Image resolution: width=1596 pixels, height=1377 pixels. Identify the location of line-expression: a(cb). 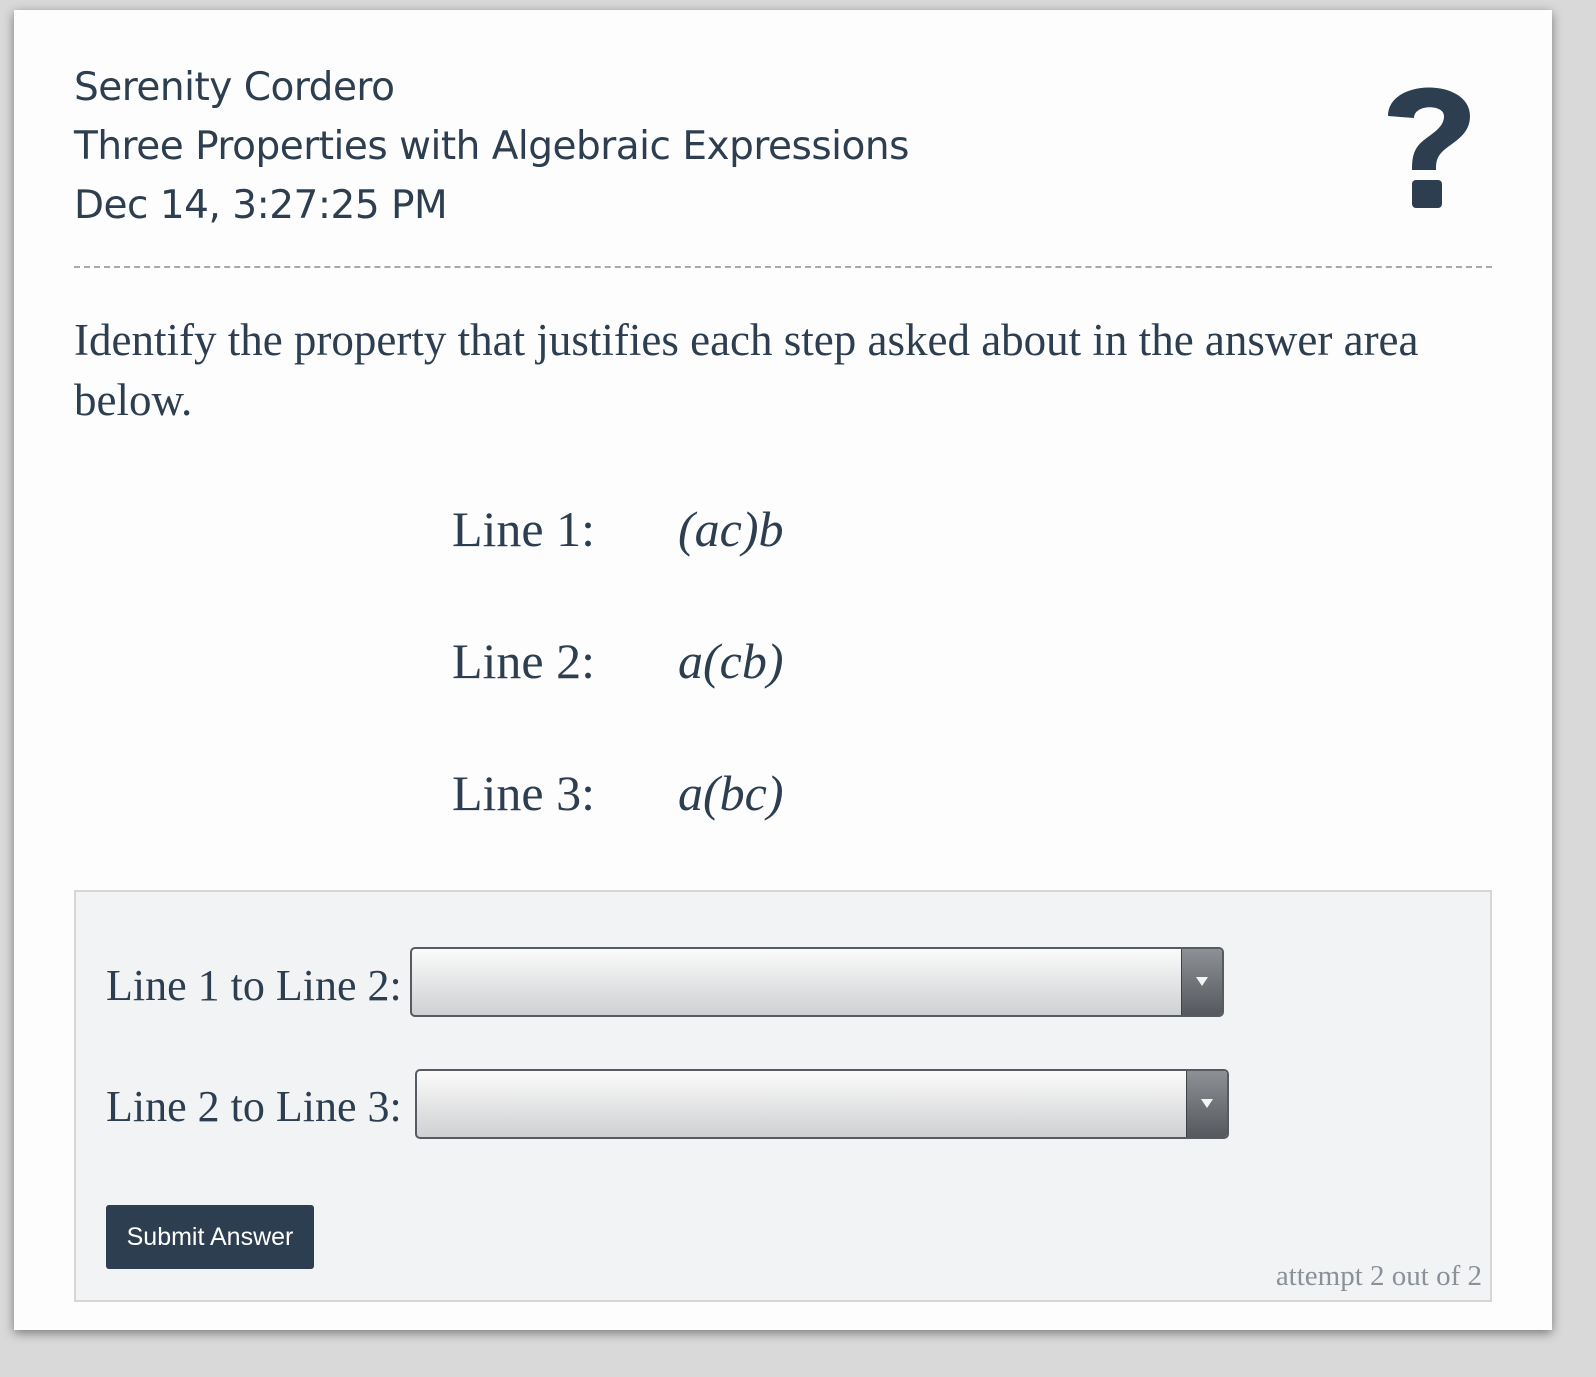
(731, 661).